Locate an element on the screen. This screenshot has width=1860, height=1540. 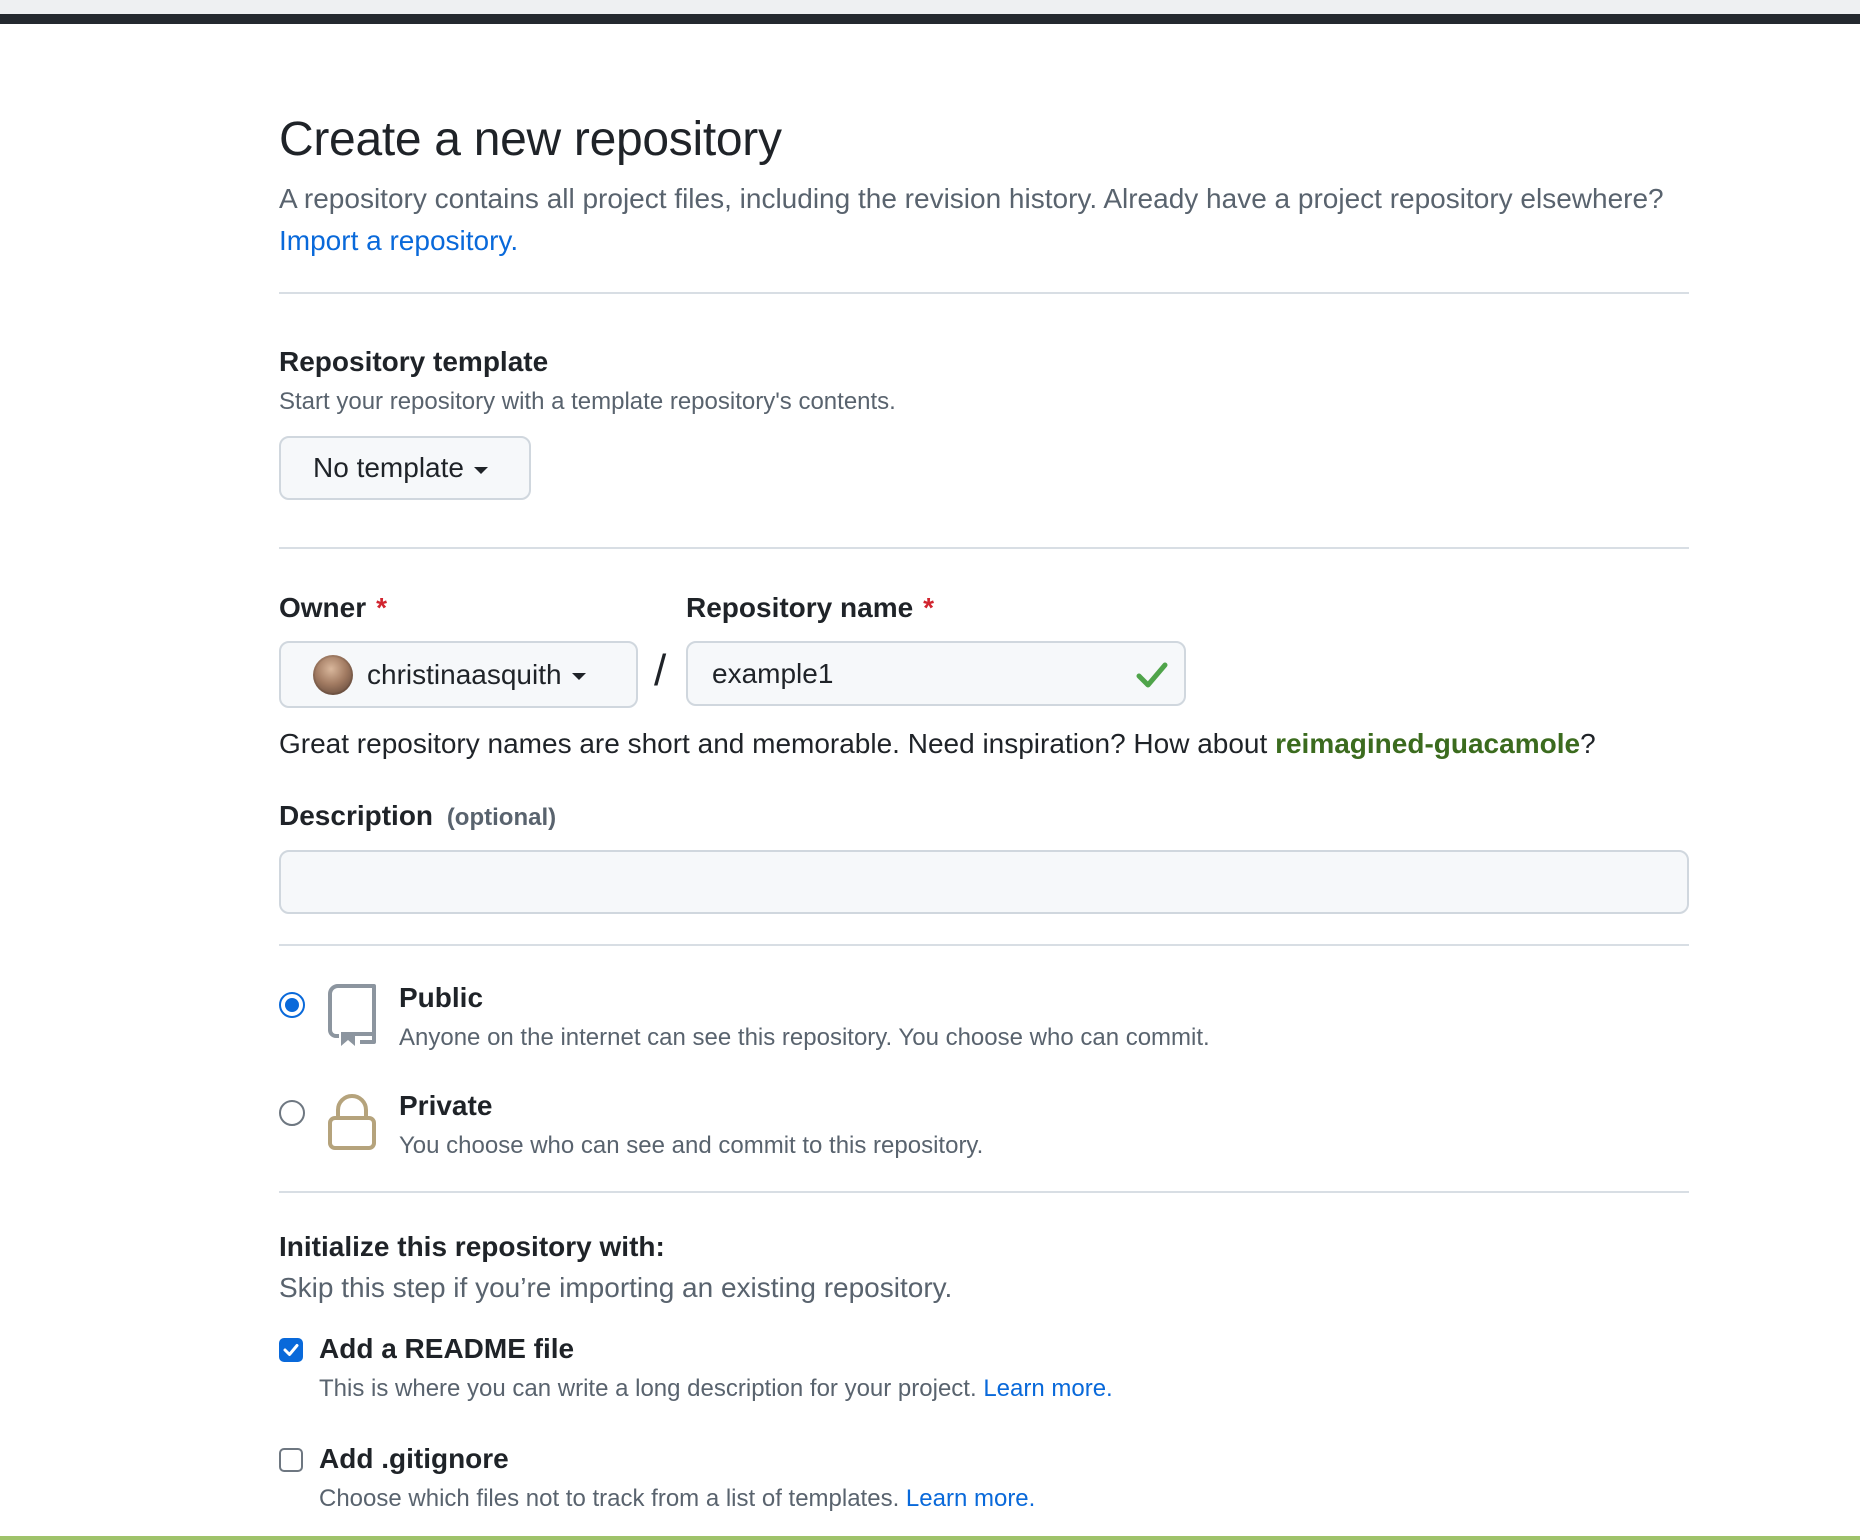
optional-hint: (optional) is located at coordinates (501, 817).